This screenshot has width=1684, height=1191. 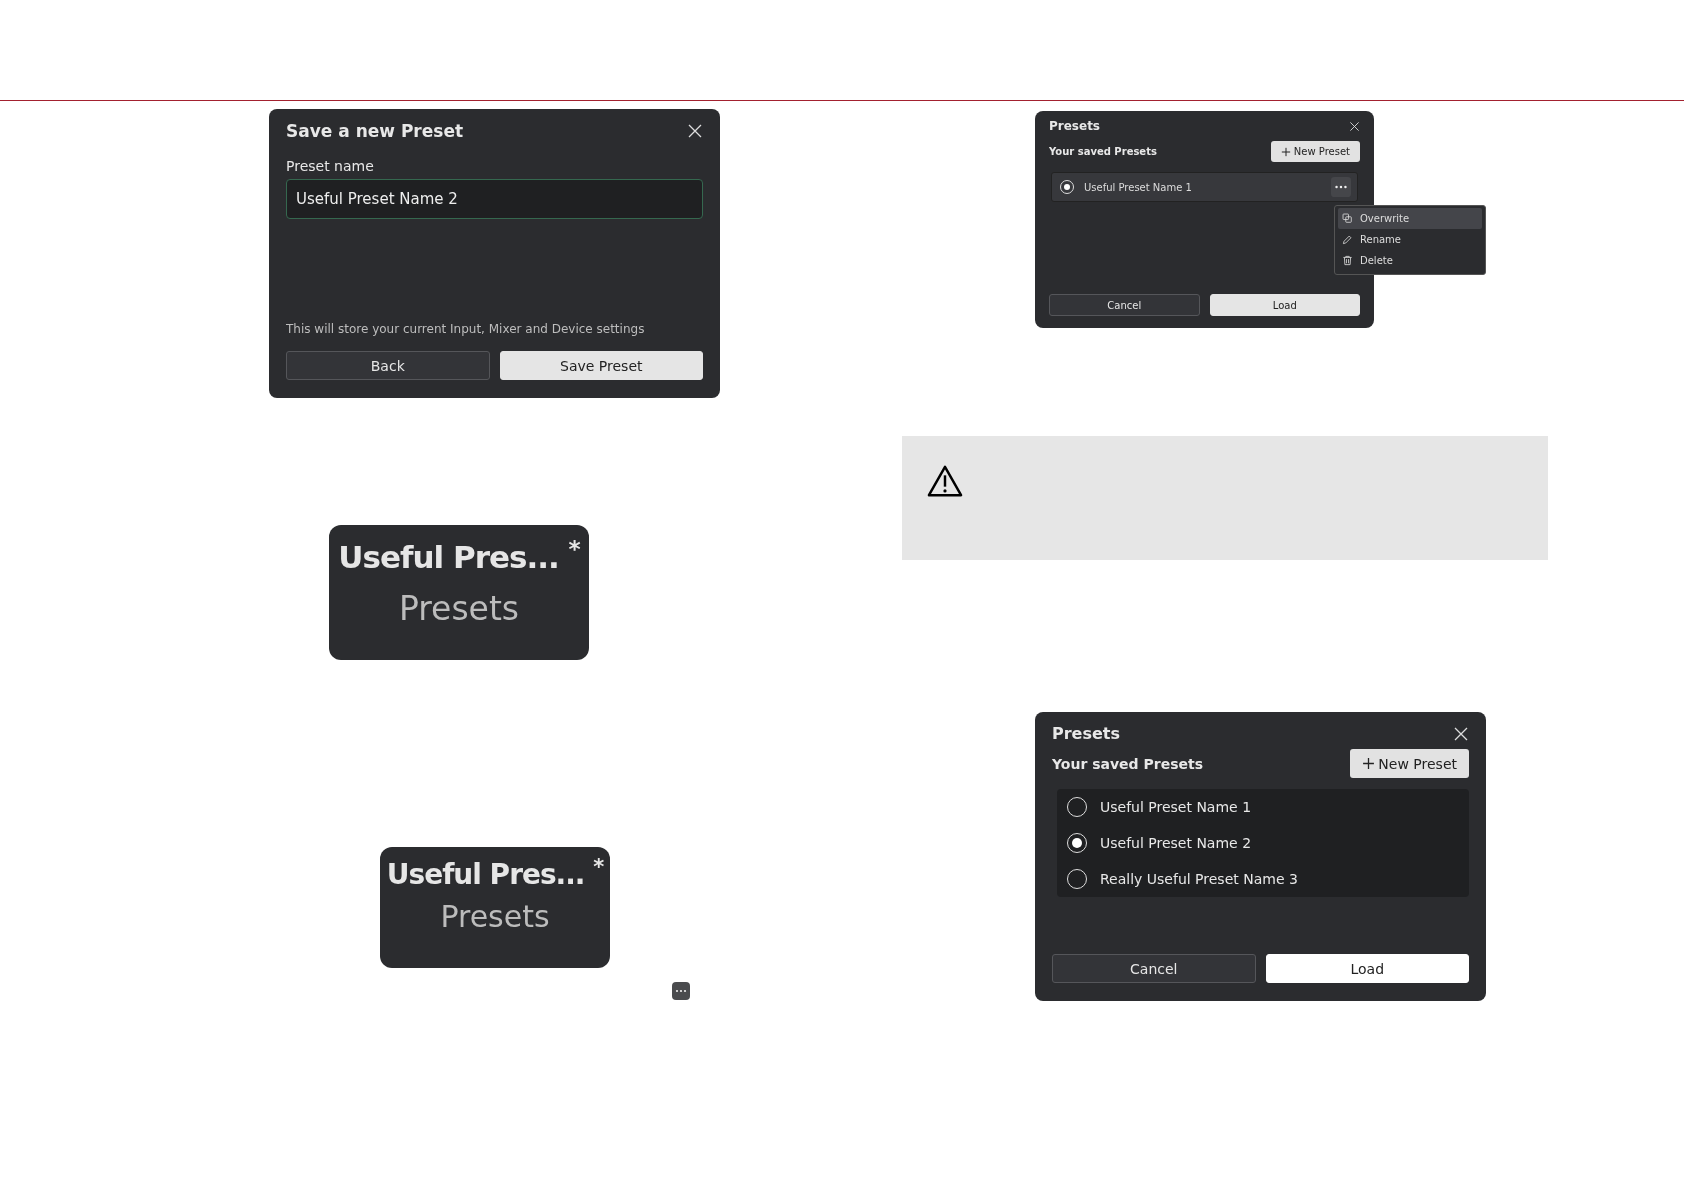 What do you see at coordinates (494, 199) in the screenshot?
I see `preset-name-field: Useful Preset Name 2` at bounding box center [494, 199].